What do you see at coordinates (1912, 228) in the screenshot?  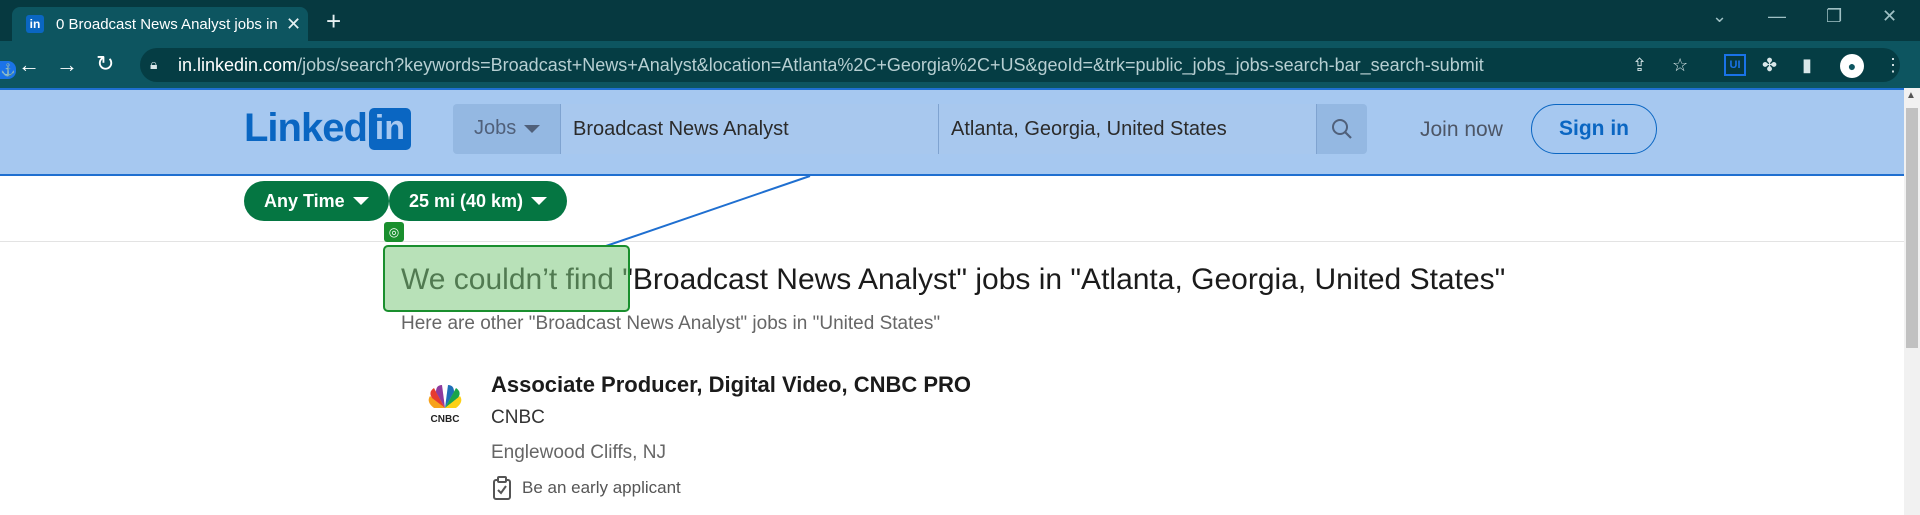 I see `scrollbar-thumb` at bounding box center [1912, 228].